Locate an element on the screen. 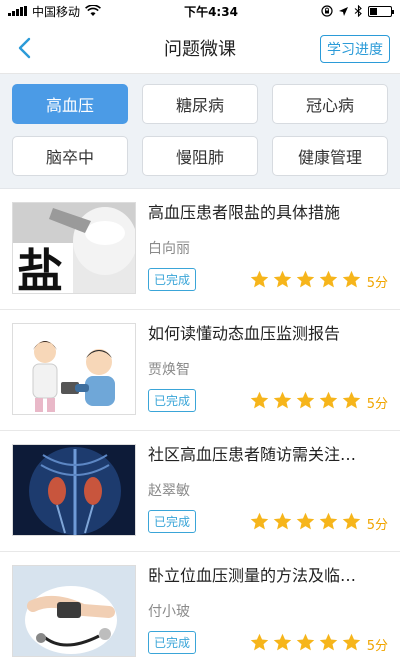 This screenshot has width=400, height=660. status-left: 中国移动 is located at coordinates (54, 11).